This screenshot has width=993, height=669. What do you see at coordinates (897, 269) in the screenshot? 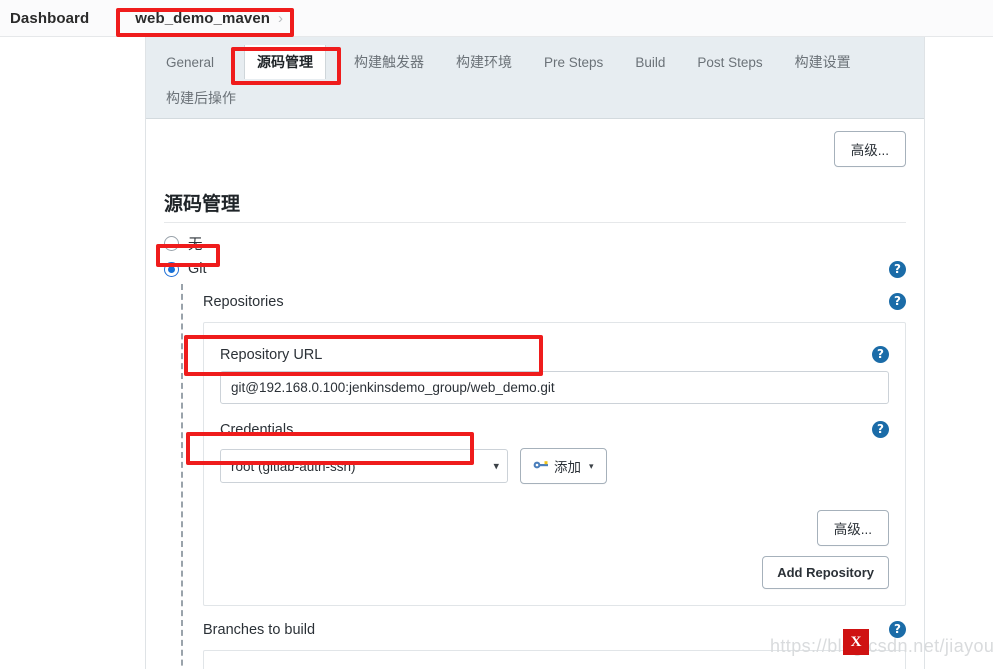
I see `help-icon-git: ?` at bounding box center [897, 269].